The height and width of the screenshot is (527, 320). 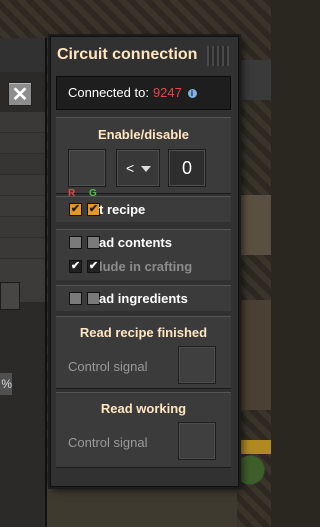 I want to click on drag-handle, so click(x=218, y=56).